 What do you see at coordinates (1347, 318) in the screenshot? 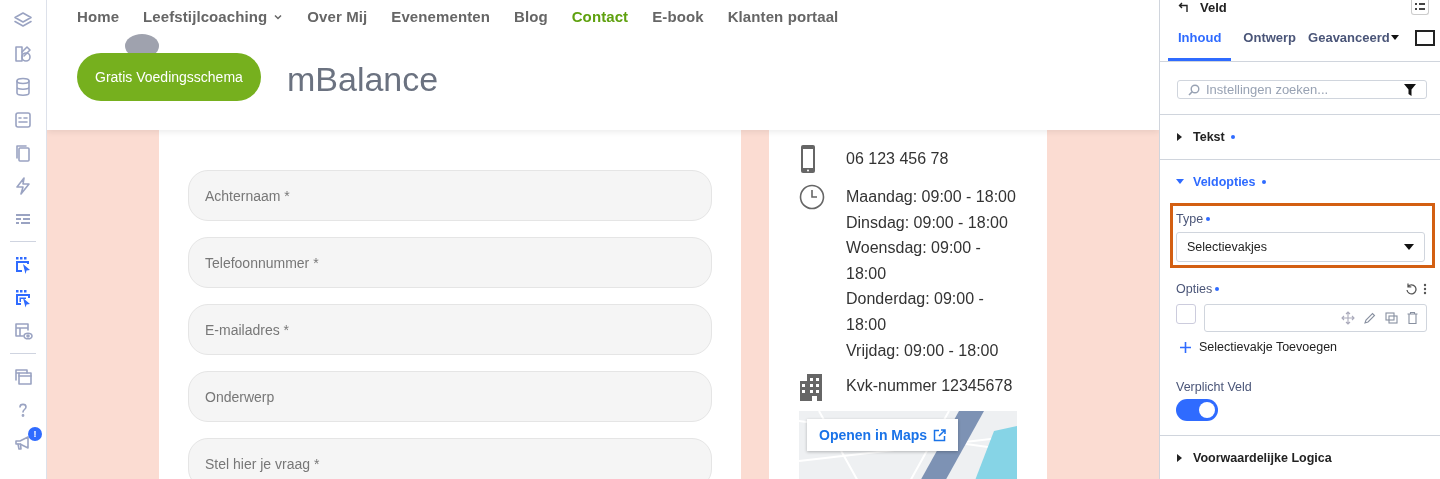
I see `move-icon` at bounding box center [1347, 318].